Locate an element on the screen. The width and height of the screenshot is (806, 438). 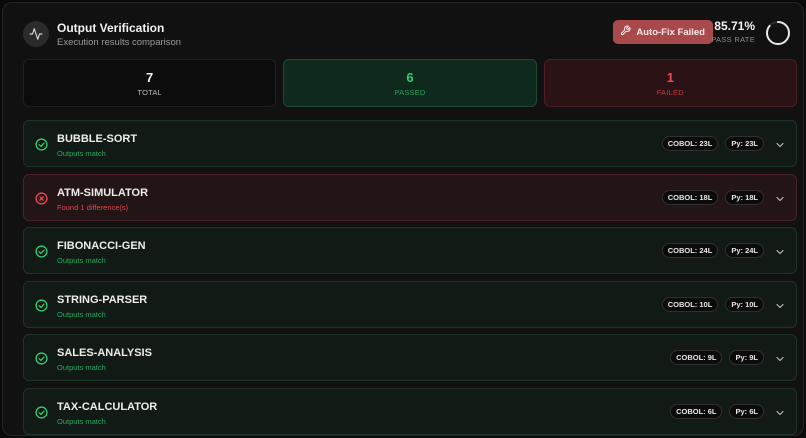
result-name: BUBBLE-SORT is located at coordinates (97, 139).